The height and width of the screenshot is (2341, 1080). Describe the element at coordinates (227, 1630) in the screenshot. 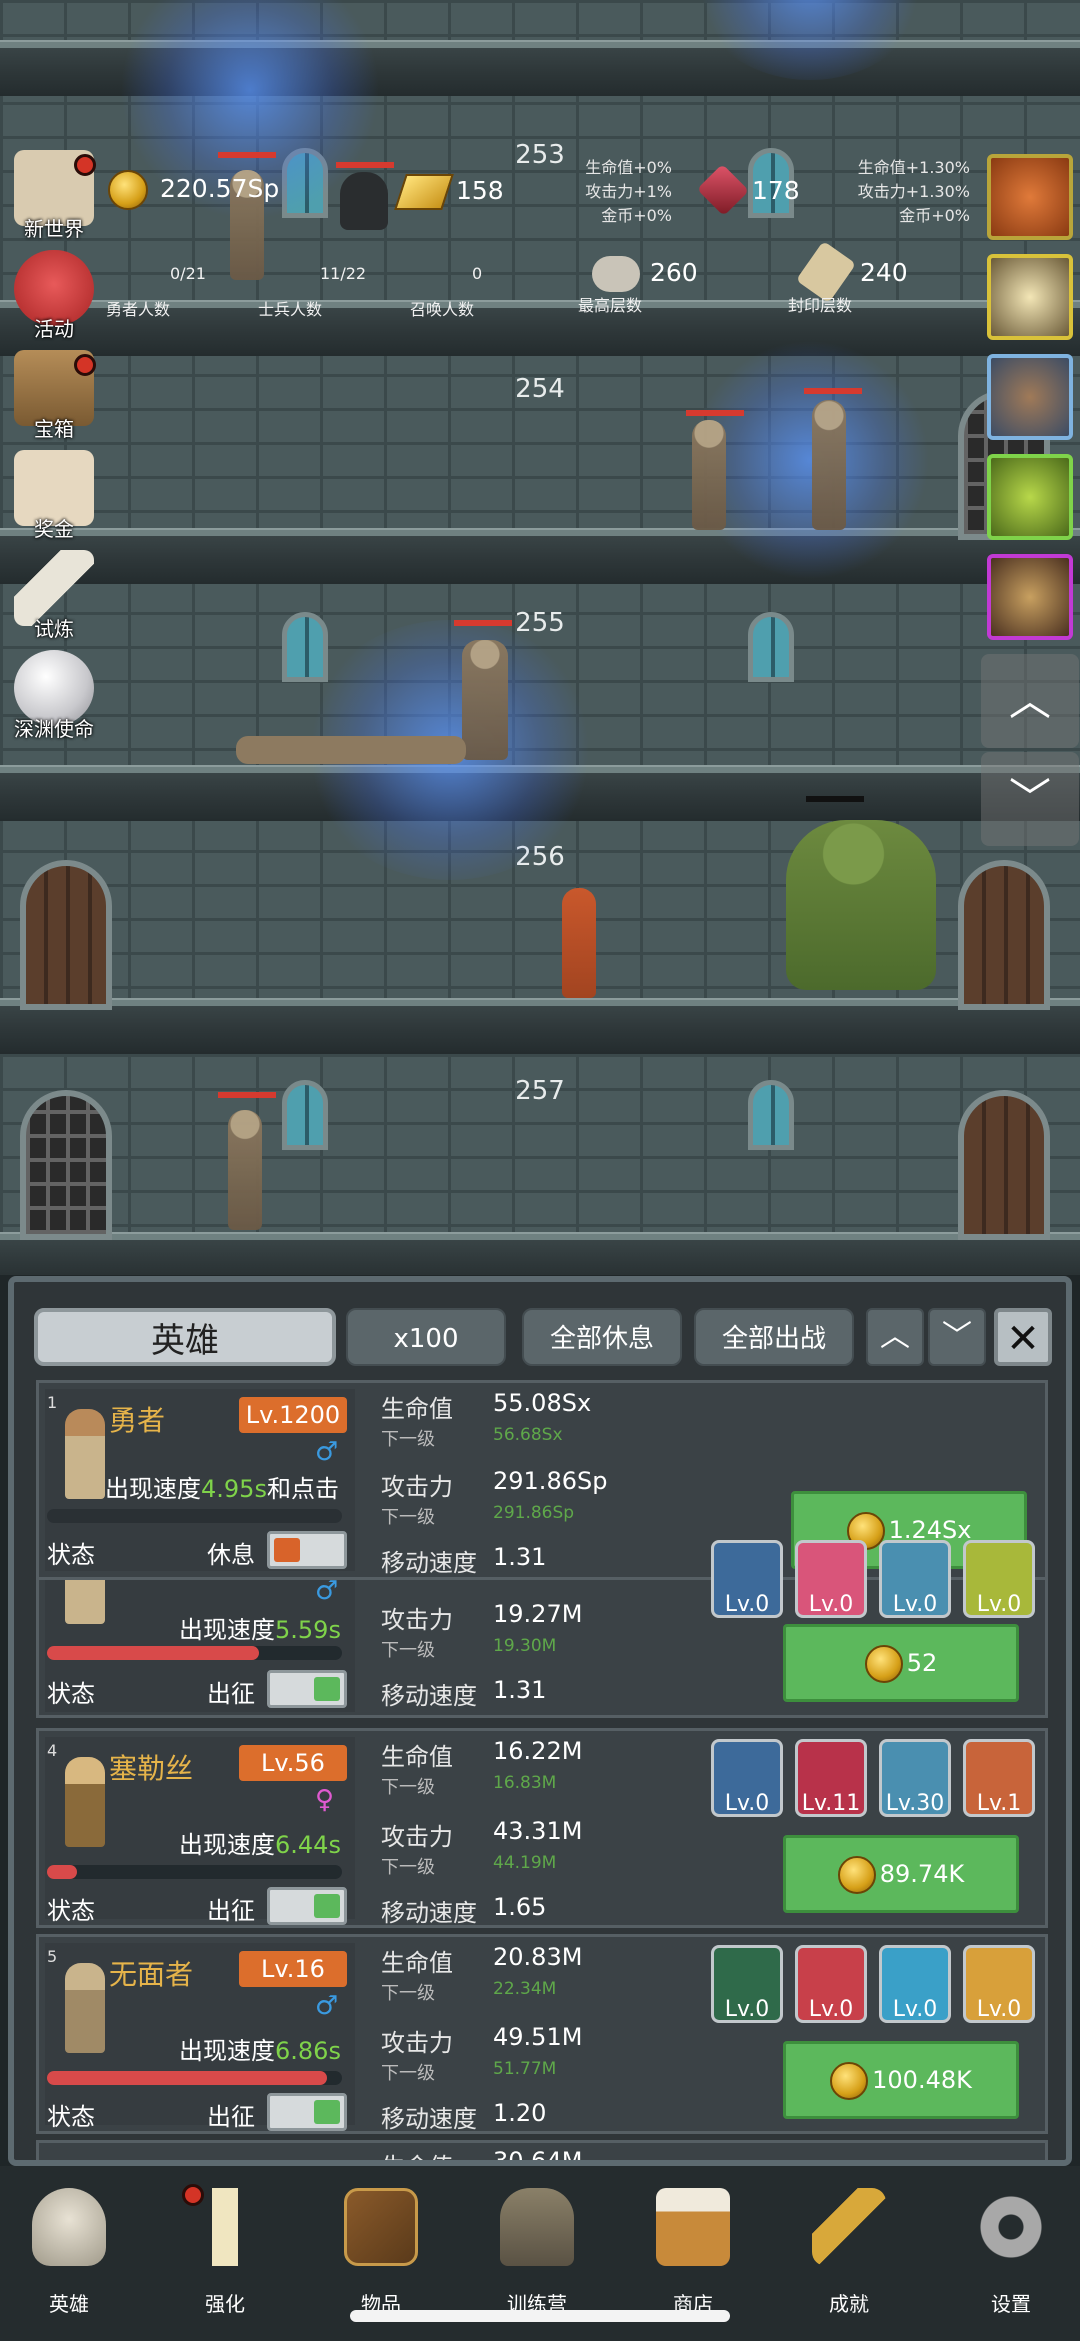

I see `spawn-speed-label: 出现速度` at that location.